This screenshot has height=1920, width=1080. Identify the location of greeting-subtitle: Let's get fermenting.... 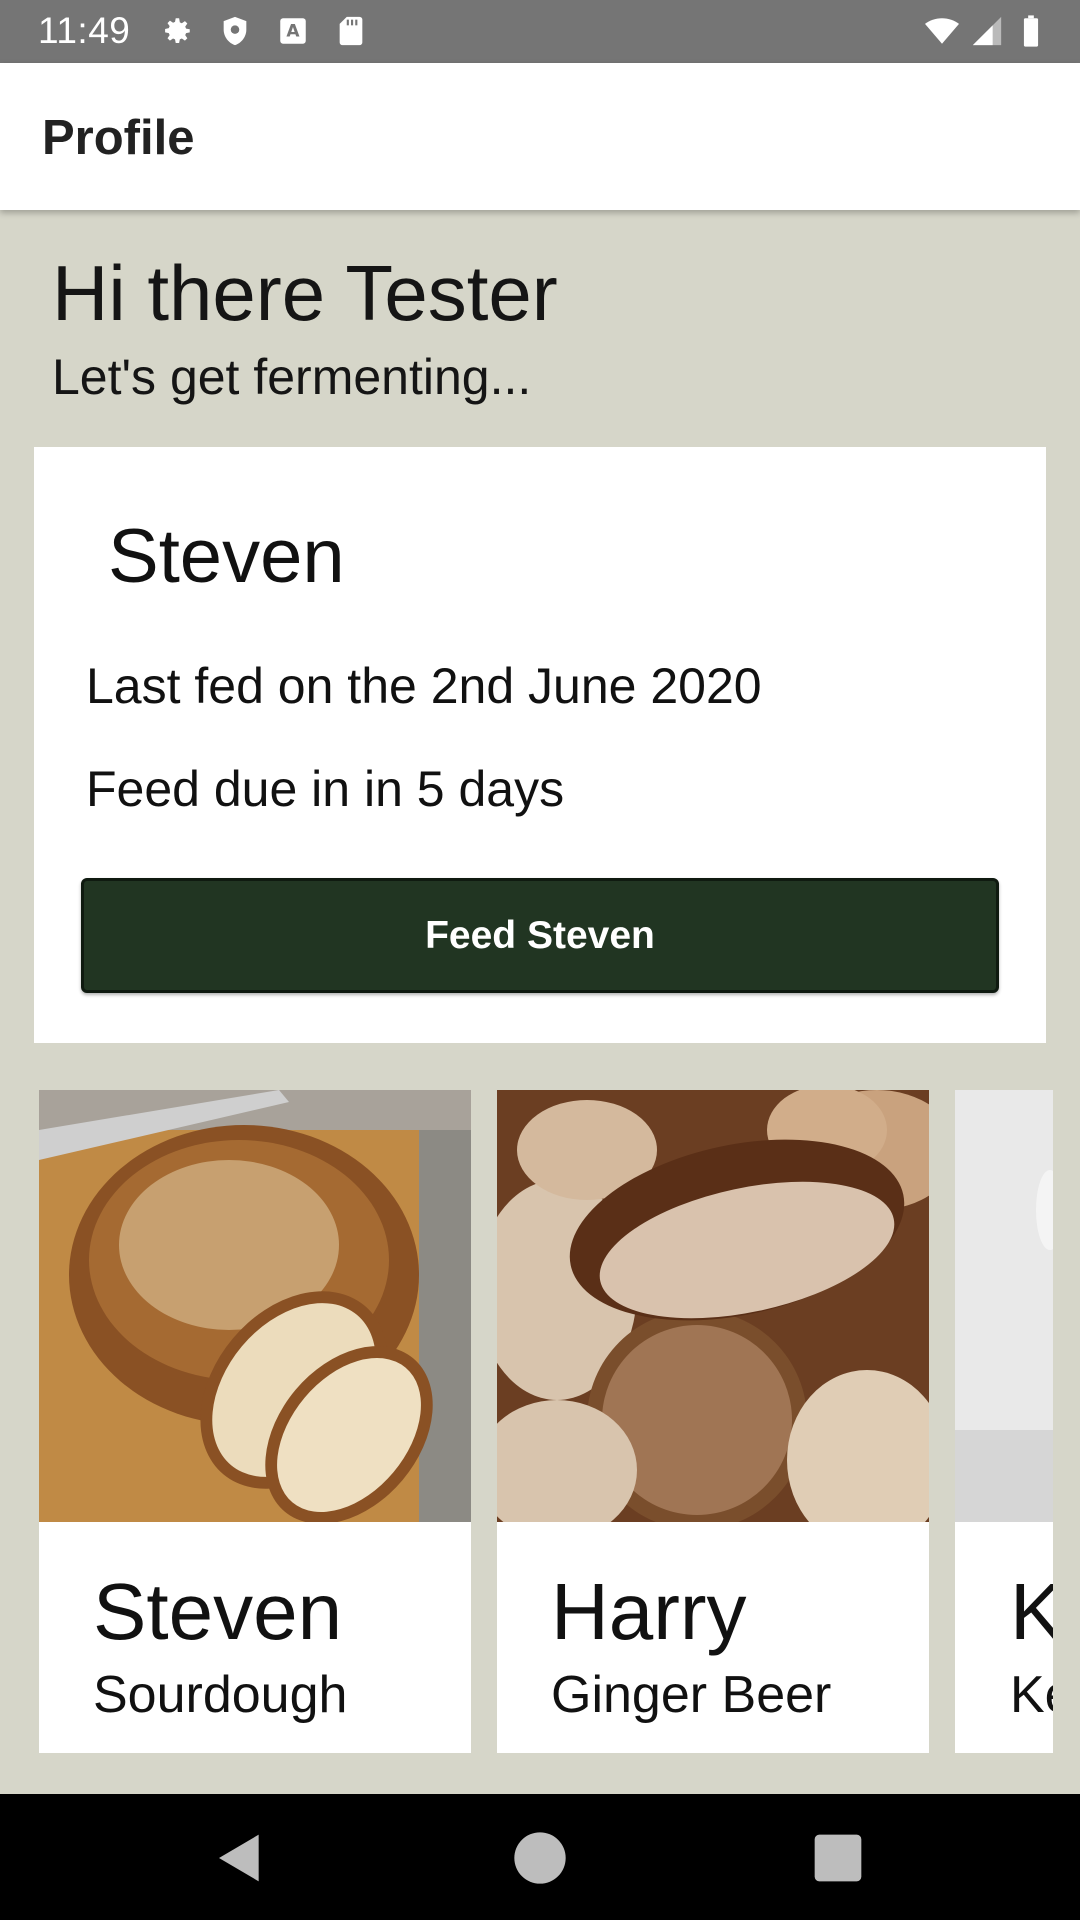
(292, 377).